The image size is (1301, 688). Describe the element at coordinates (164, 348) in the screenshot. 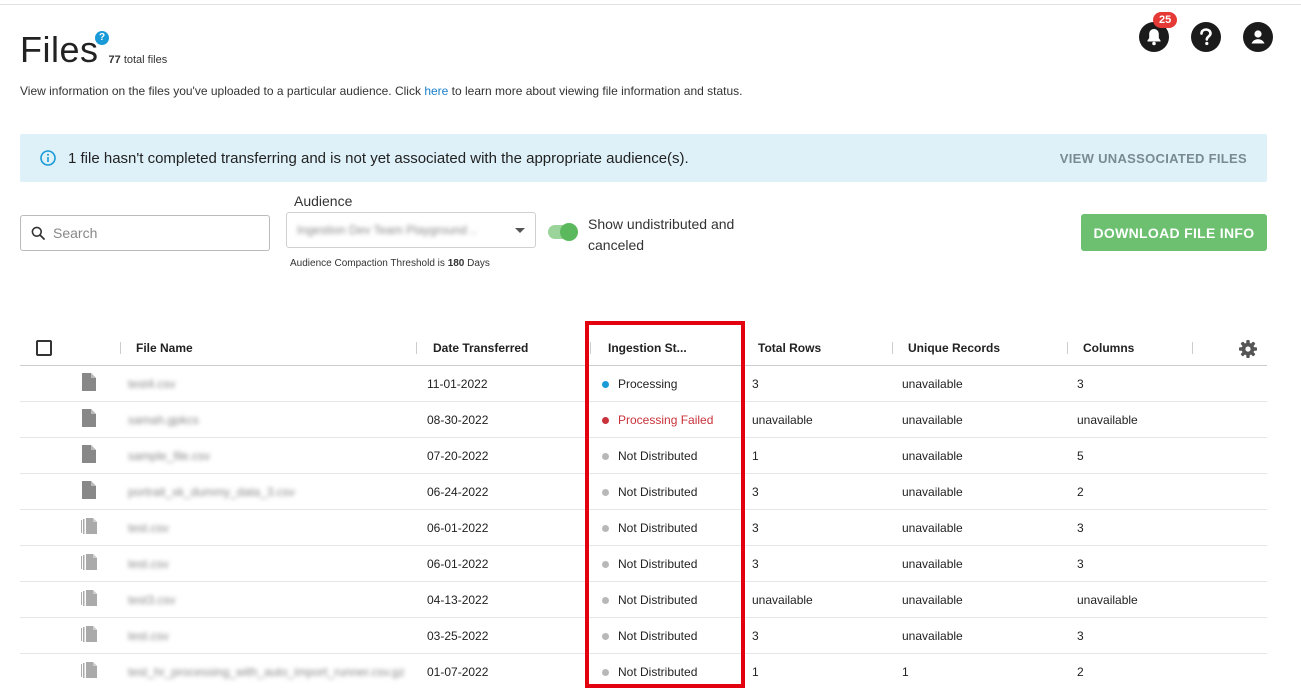

I see `column-header-file-name: File Name` at that location.